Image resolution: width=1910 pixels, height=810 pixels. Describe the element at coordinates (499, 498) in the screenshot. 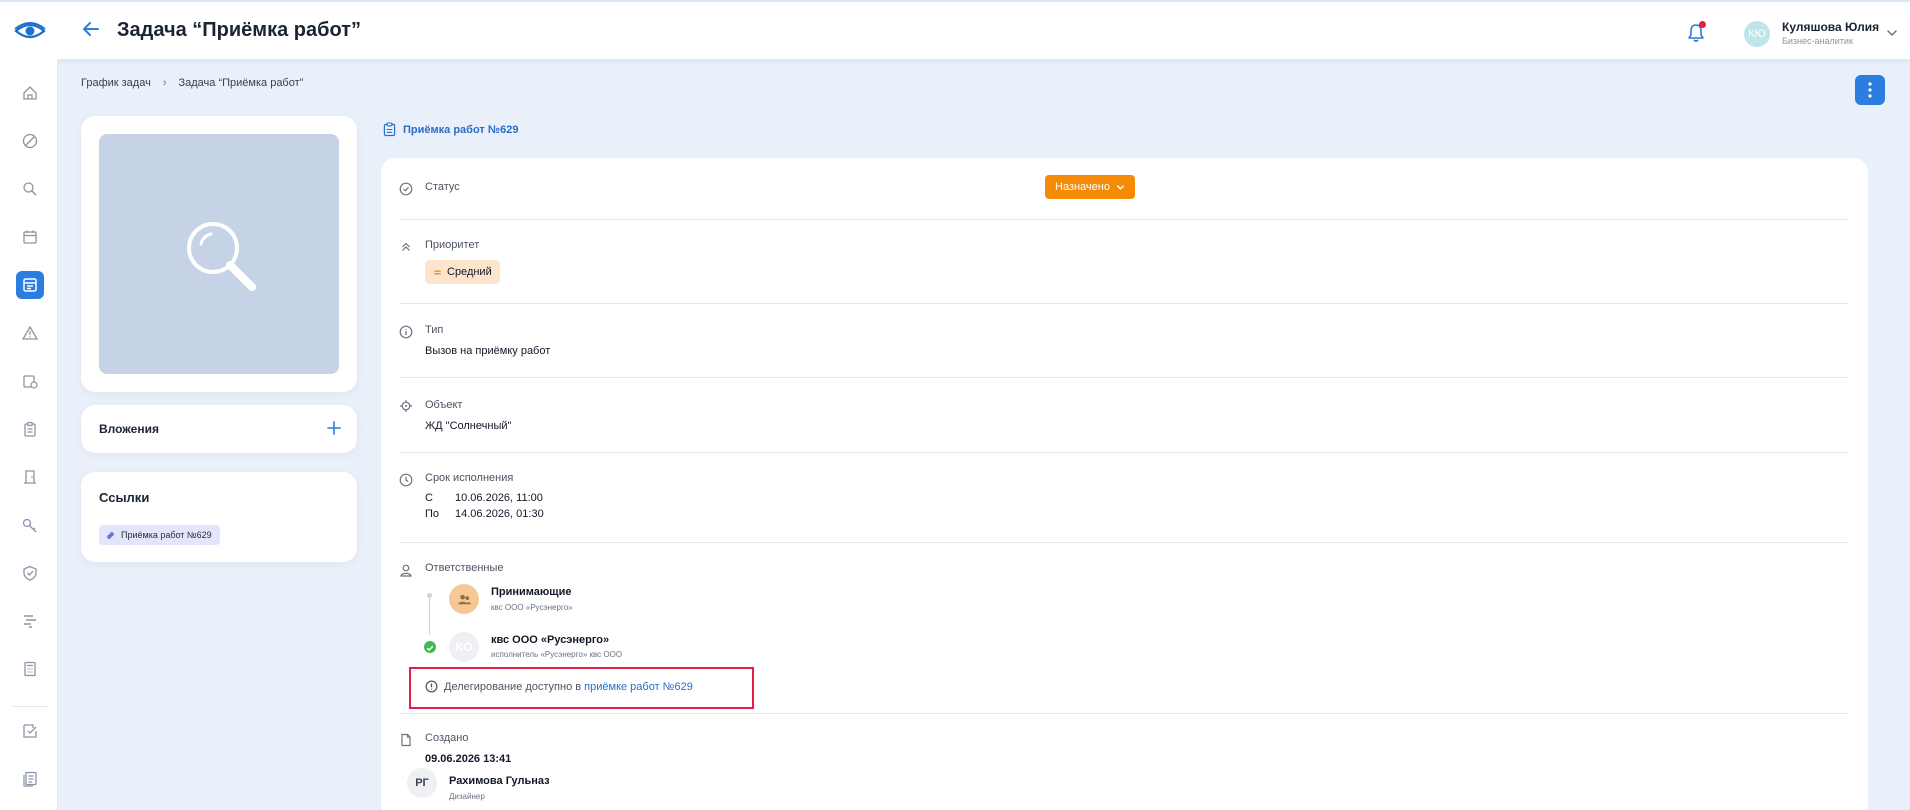

I see `deadline-from-value: 10.06.2026, 11:00` at that location.